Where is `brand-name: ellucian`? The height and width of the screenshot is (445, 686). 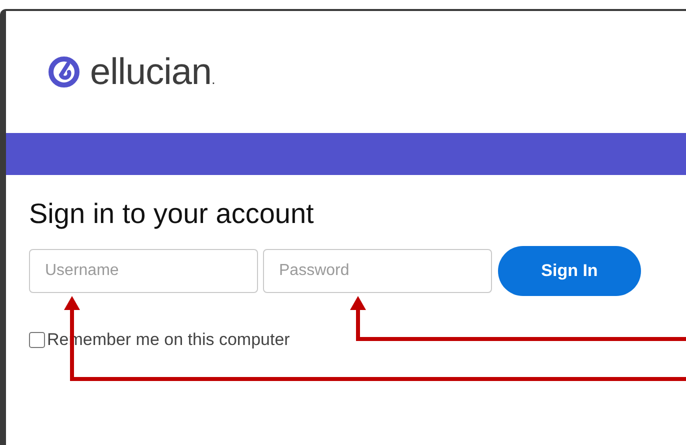 brand-name: ellucian is located at coordinates (151, 71).